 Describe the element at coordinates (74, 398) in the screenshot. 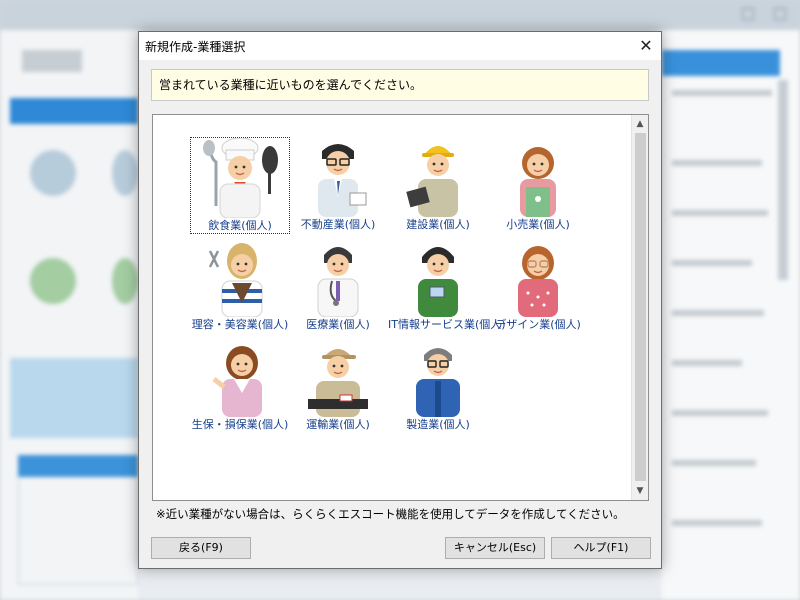

I see `background-info-panel` at that location.